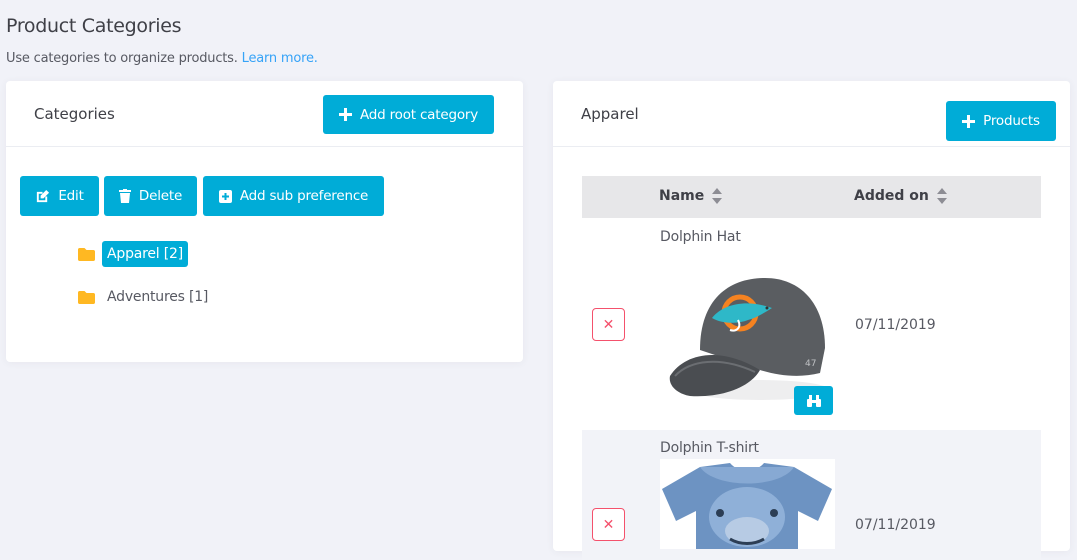 The height and width of the screenshot is (560, 1077). I want to click on trash-icon, so click(124, 196).